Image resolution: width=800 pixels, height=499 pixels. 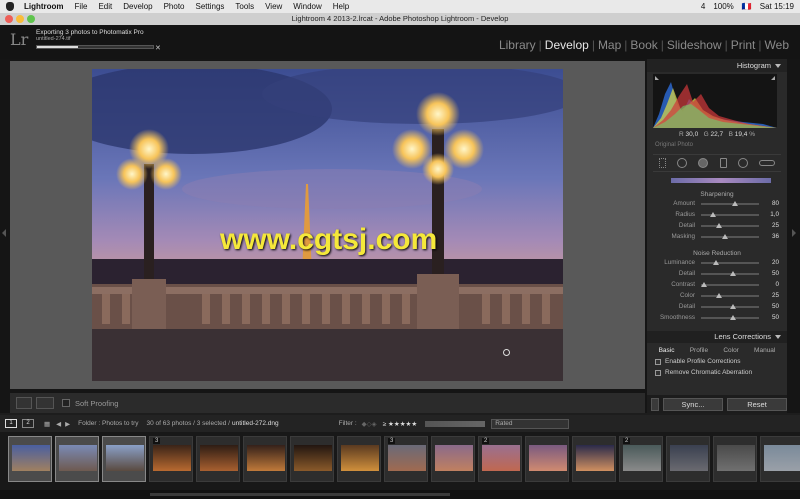 I want to click on graduated-filter-icon, so click(x=723, y=163).